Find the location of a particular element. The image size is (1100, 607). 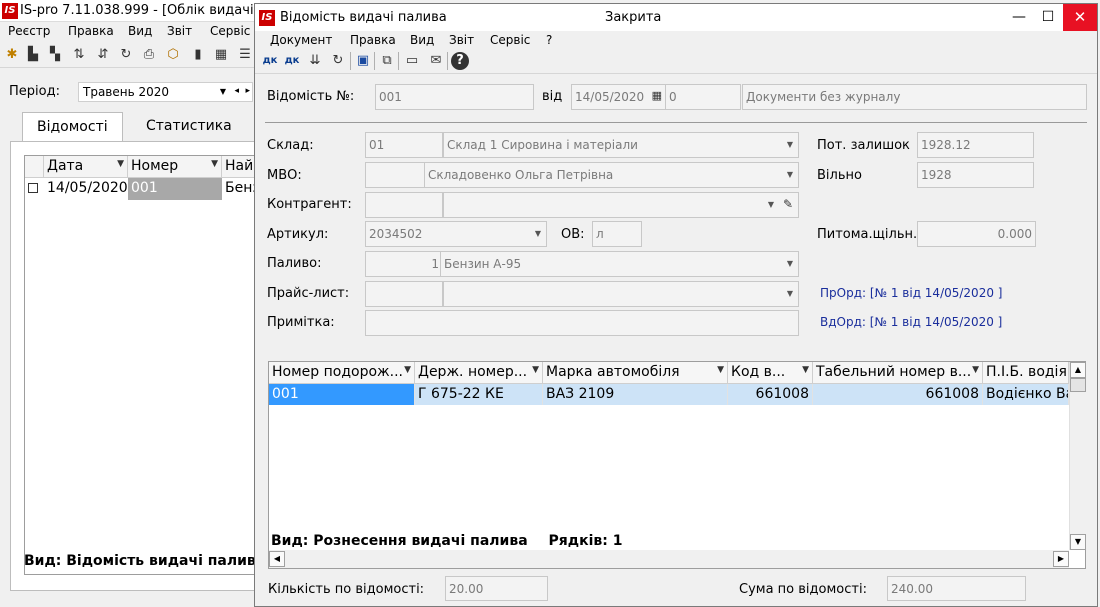

help-icon: ? is located at coordinates (460, 61).